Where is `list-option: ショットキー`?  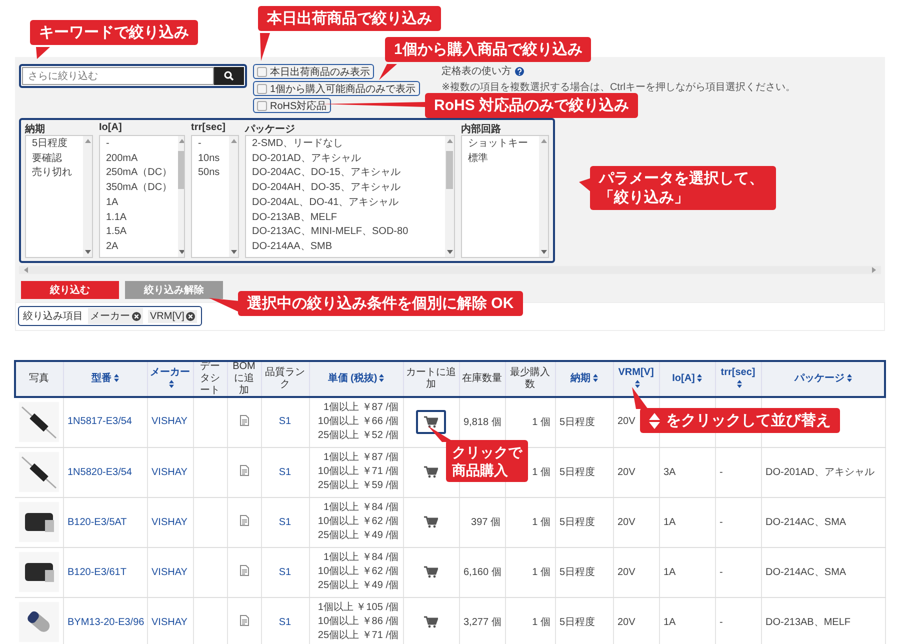
list-option: ショットキー is located at coordinates (500, 144).